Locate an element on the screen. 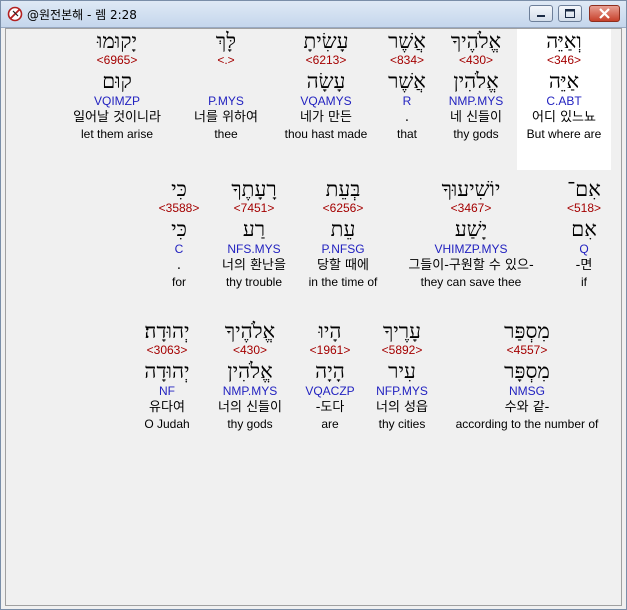 This screenshot has width=627, height=610. strong-number: <346> is located at coordinates (564, 60).